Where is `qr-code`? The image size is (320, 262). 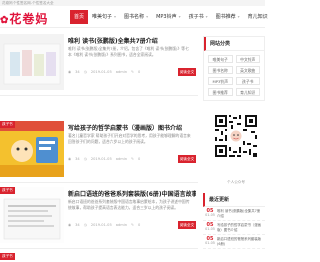
qr-code is located at coordinates (236, 136).